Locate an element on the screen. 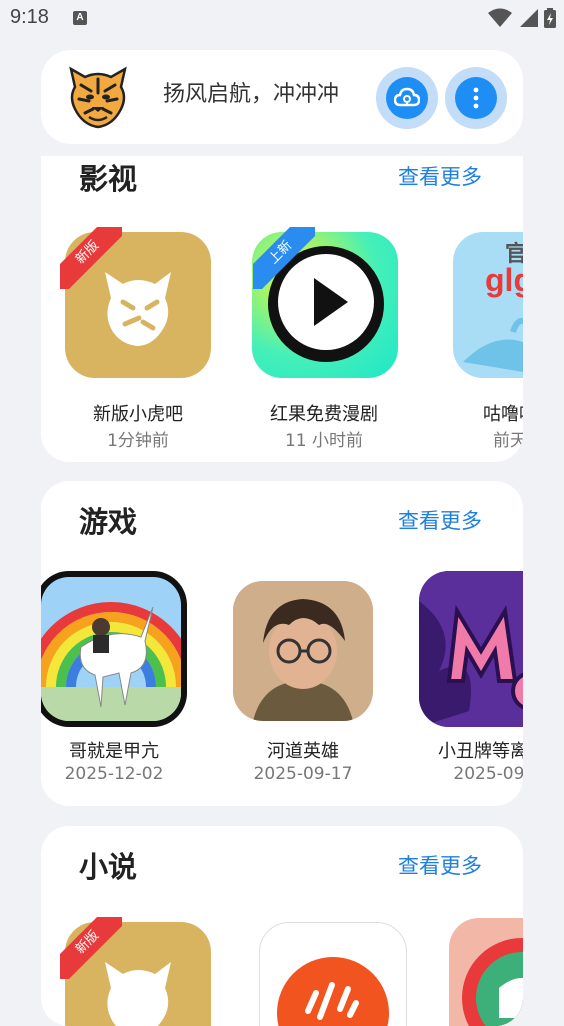  novel-app-icon is located at coordinates (492, 982).